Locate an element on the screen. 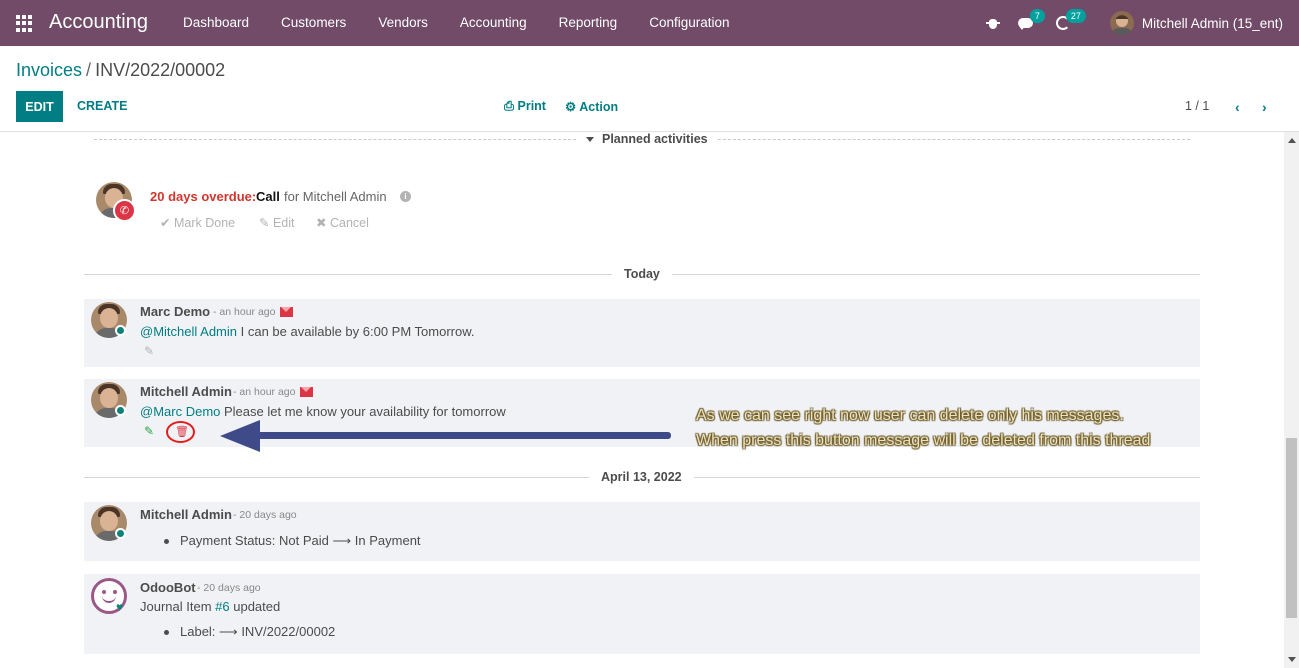 The width and height of the screenshot is (1299, 668). breadcrumb: Invoices / INV/2022/00002 is located at coordinates (120, 70).